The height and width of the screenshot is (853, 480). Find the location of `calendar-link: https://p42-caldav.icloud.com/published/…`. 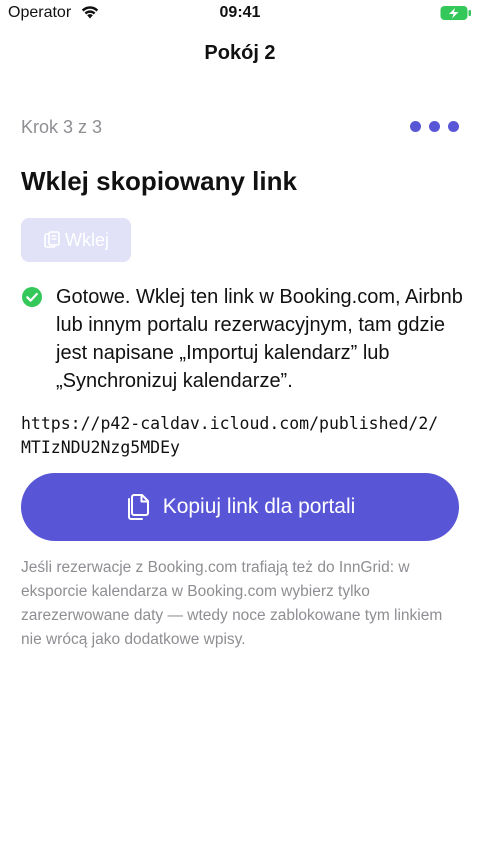

calendar-link: https://p42-caldav.icloud.com/published/… is located at coordinates (243, 436).